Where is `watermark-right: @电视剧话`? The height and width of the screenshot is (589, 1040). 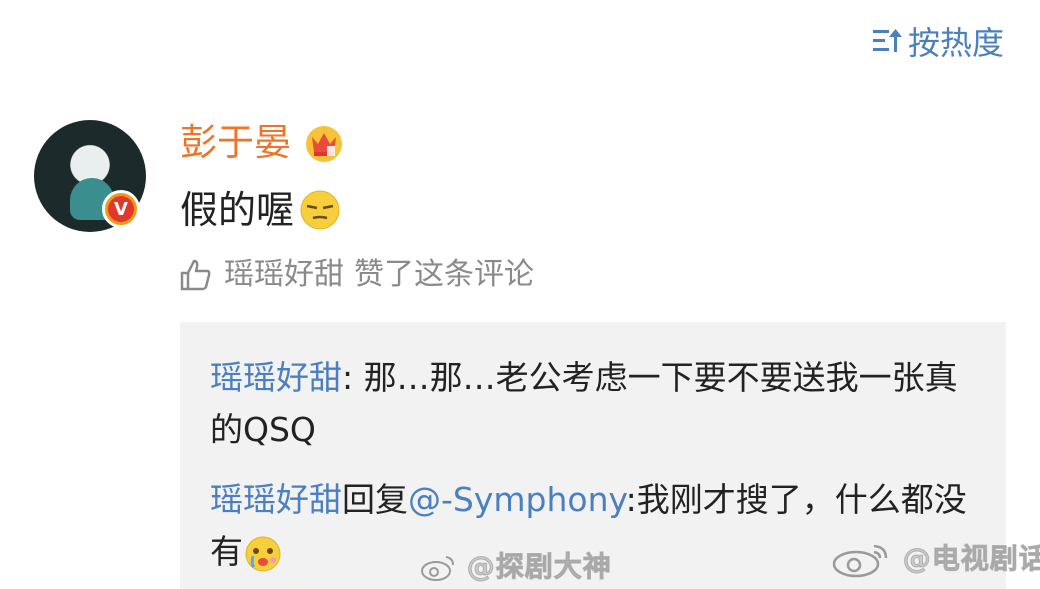
watermark-right: @电视剧话 is located at coordinates (935, 557).